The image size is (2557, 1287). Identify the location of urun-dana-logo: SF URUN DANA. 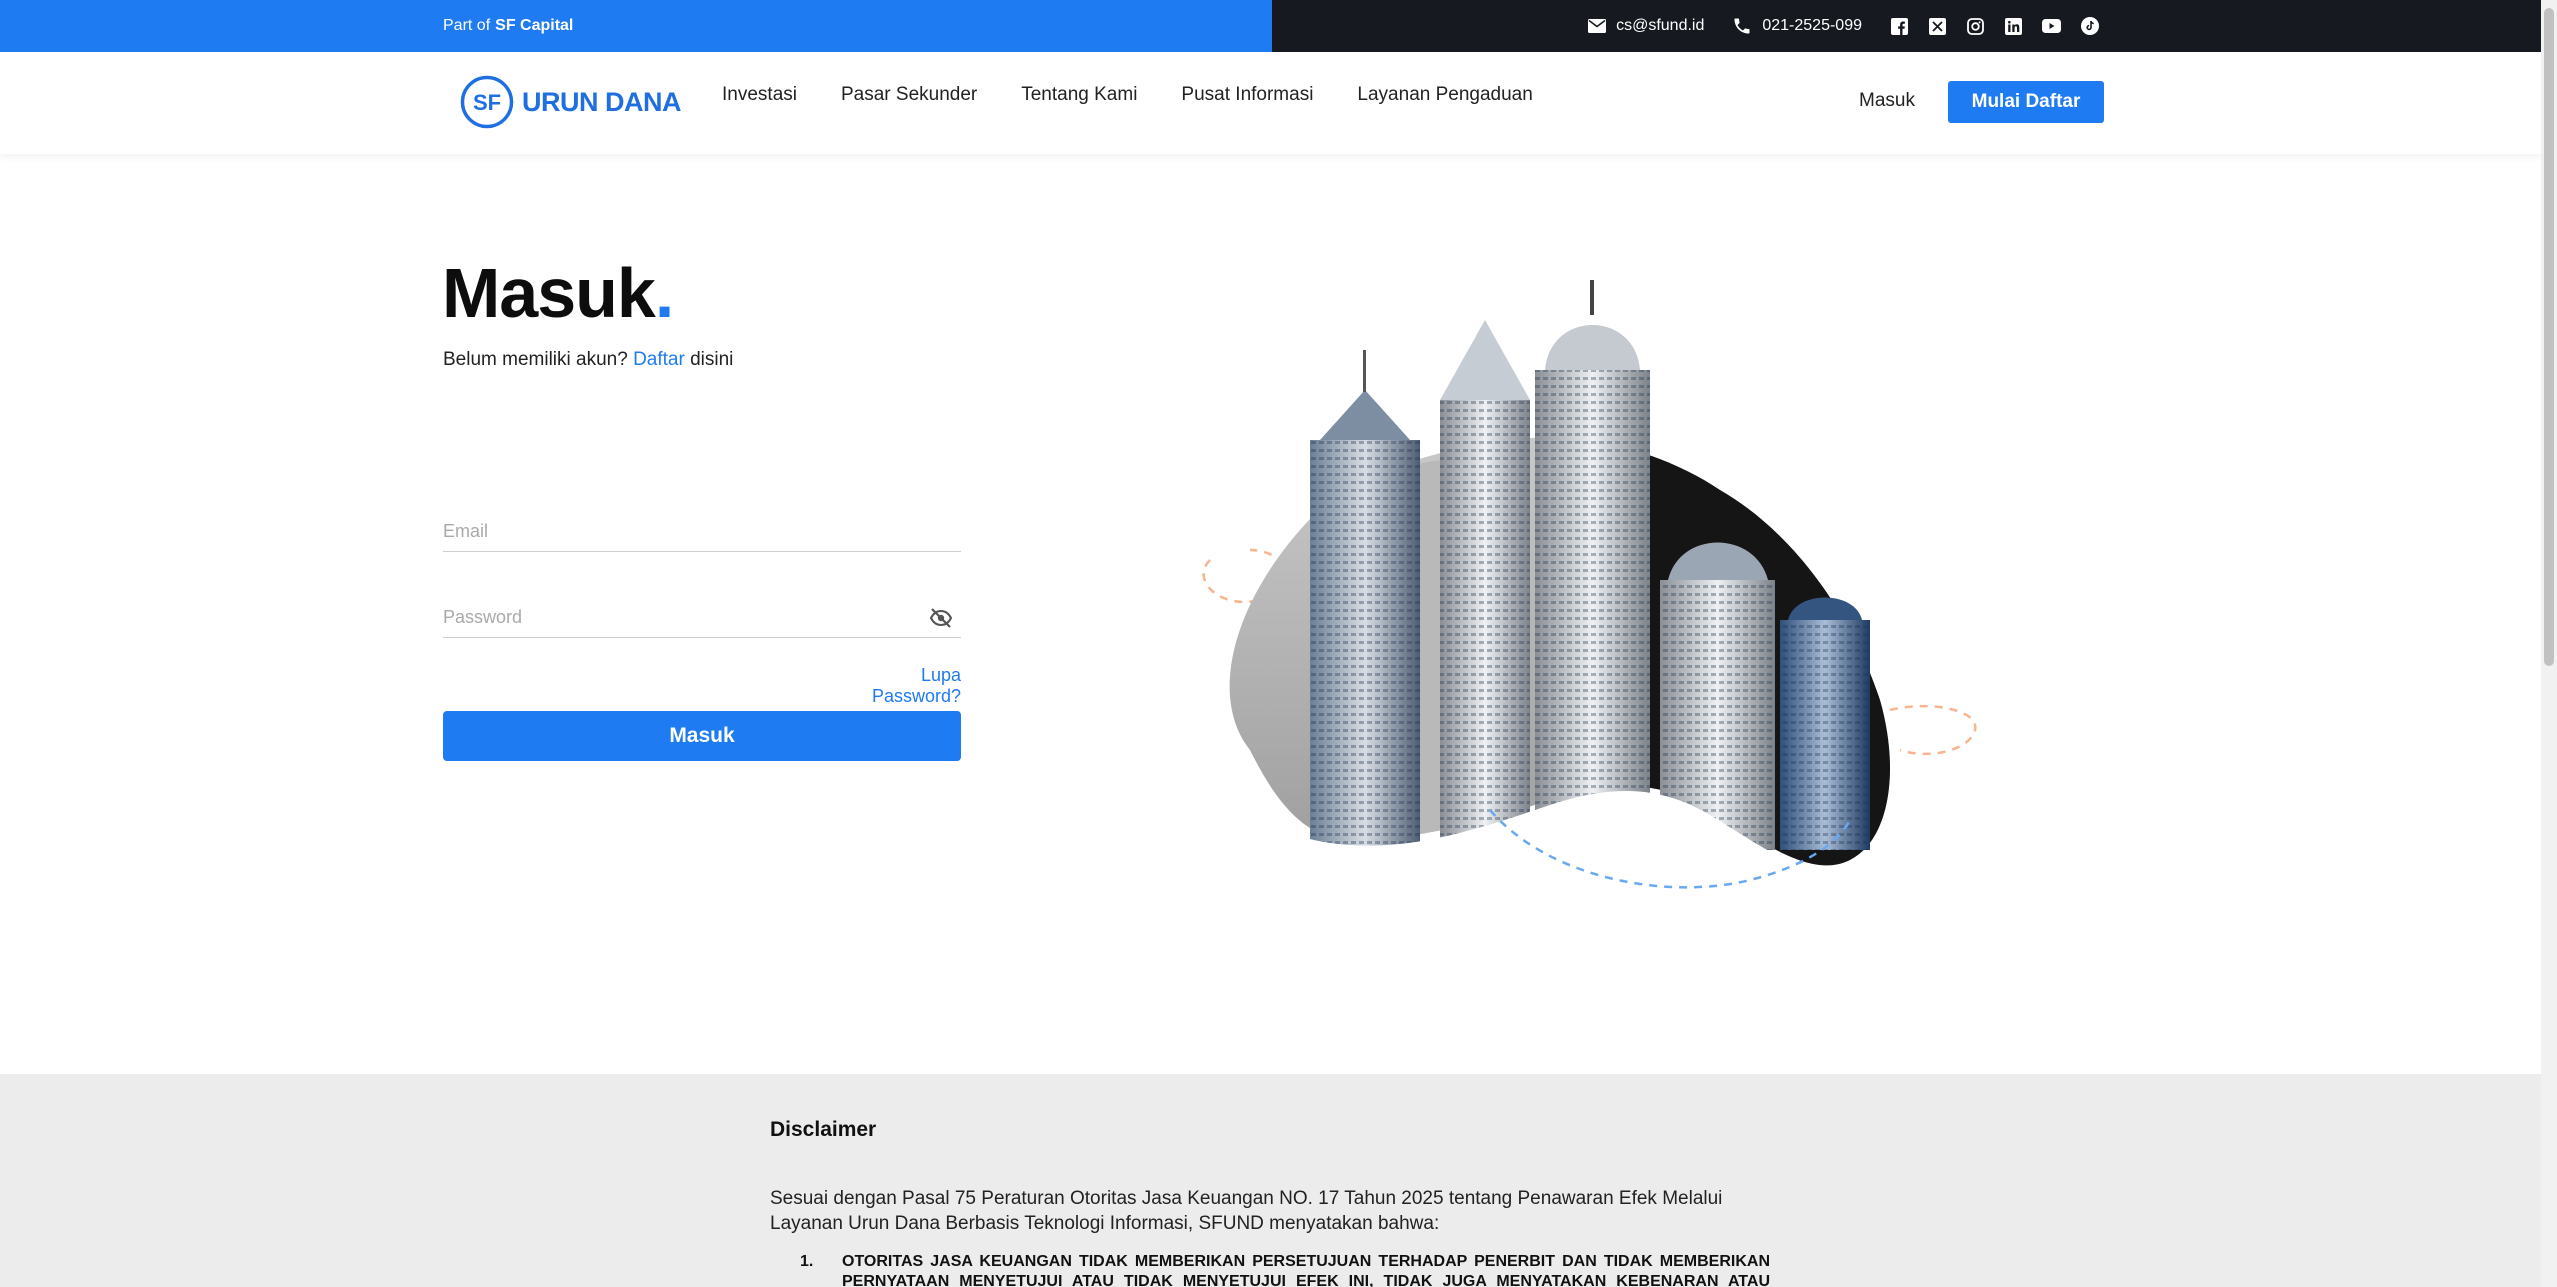
(571, 102).